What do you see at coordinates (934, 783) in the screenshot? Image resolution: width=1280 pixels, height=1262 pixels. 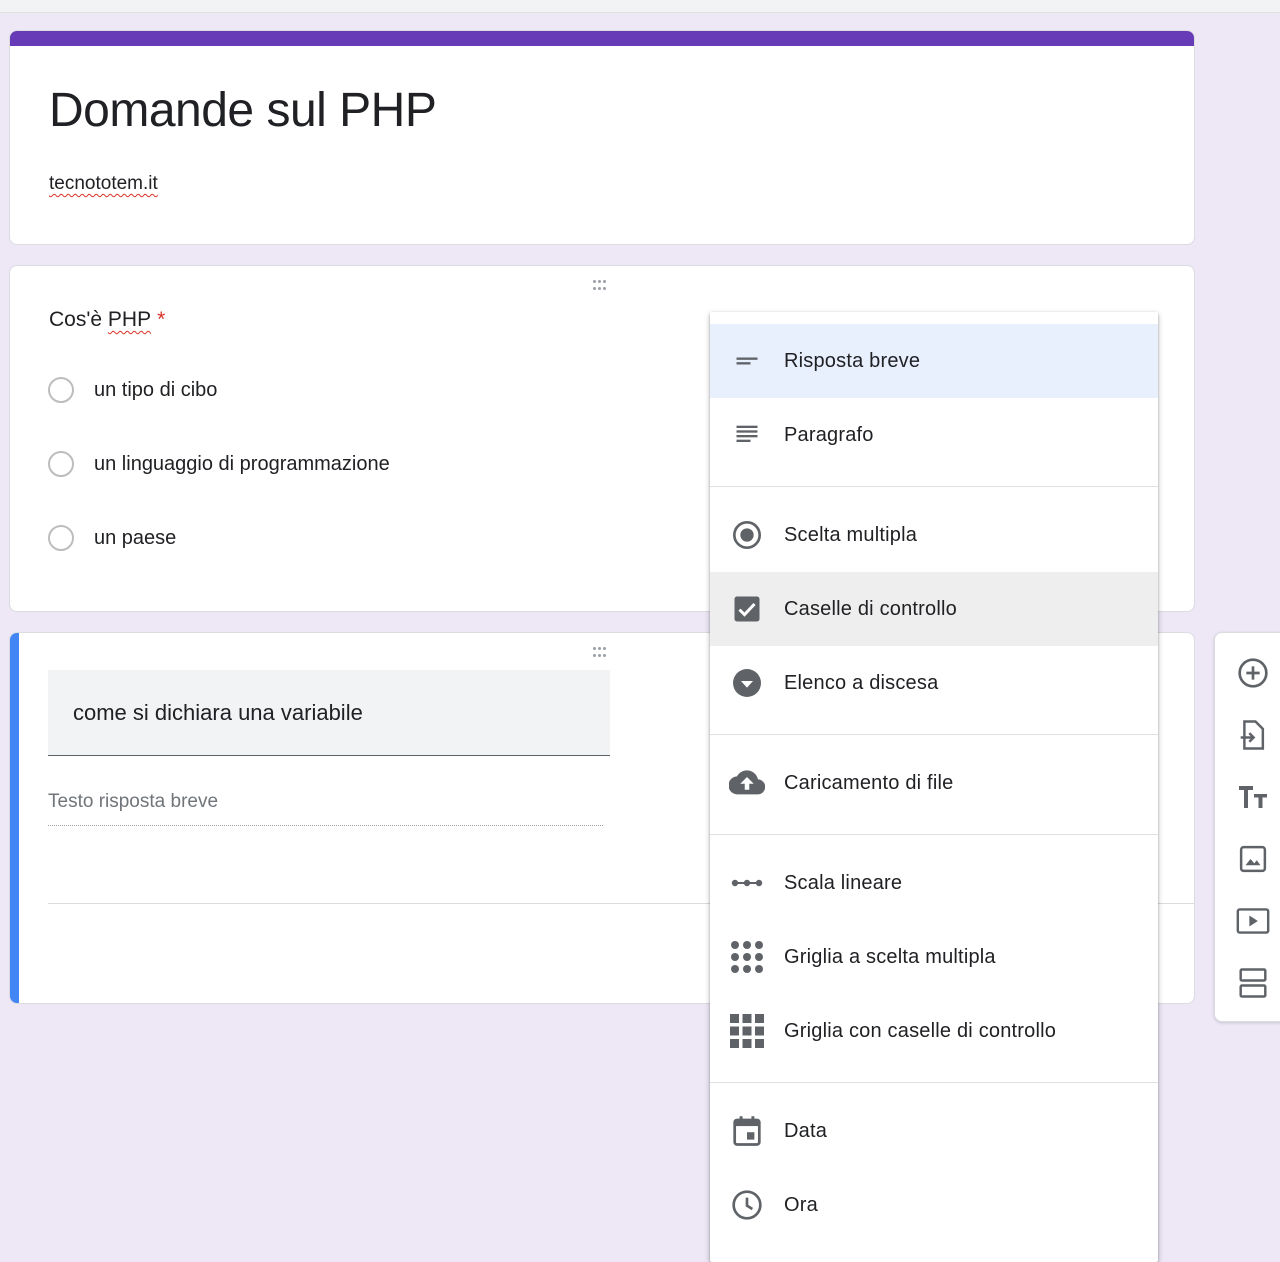 I see `menu-item-file-upload: Caricamento di file` at bounding box center [934, 783].